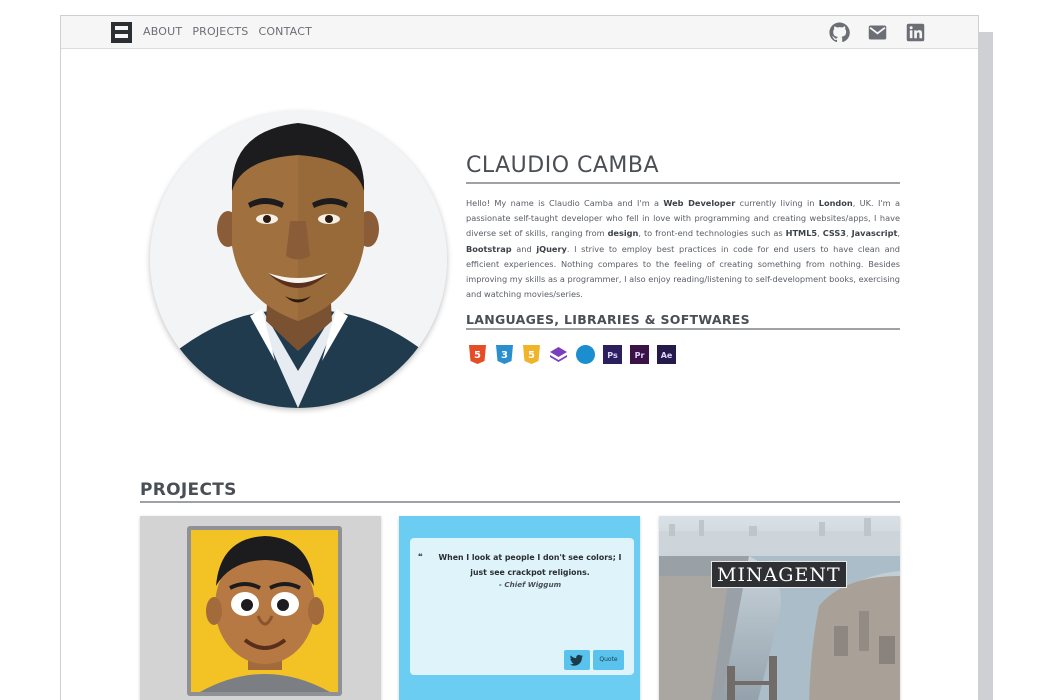 This screenshot has height=700, width=1050. Describe the element at coordinates (551, 248) in the screenshot. I see `bio-highlight: jQuery` at that location.